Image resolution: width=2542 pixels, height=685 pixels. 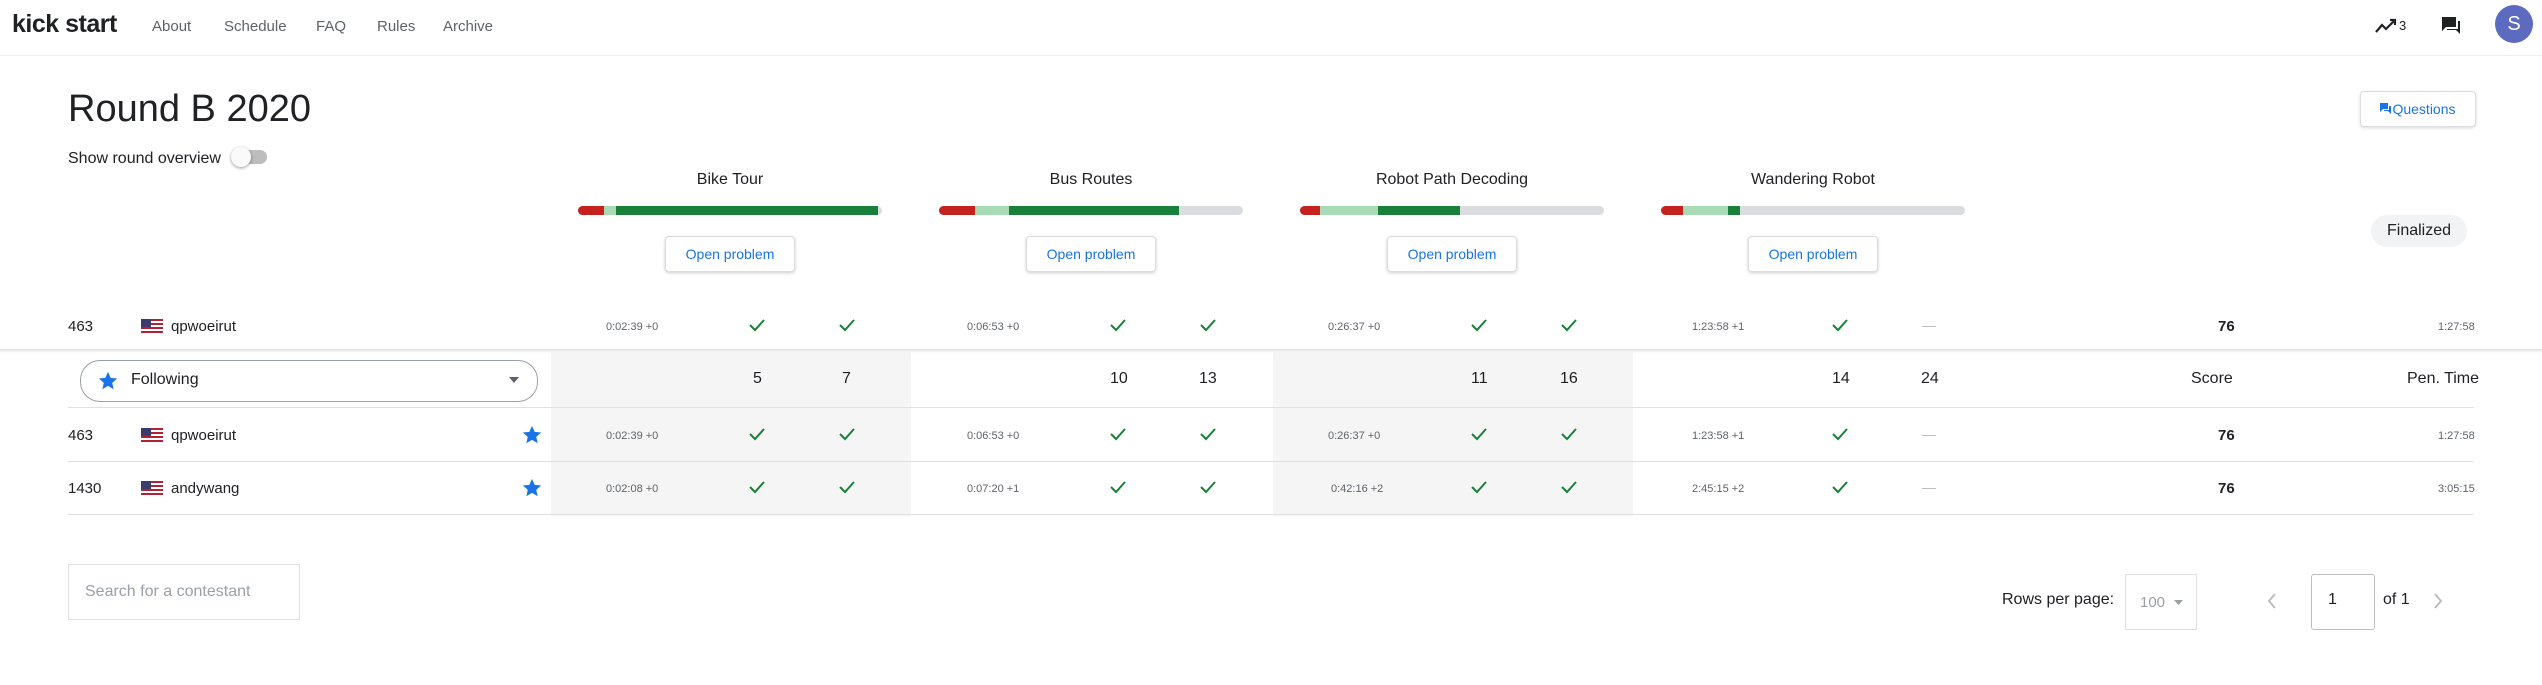 What do you see at coordinates (2438, 601) in the screenshot?
I see `chevron-right-icon` at bounding box center [2438, 601].